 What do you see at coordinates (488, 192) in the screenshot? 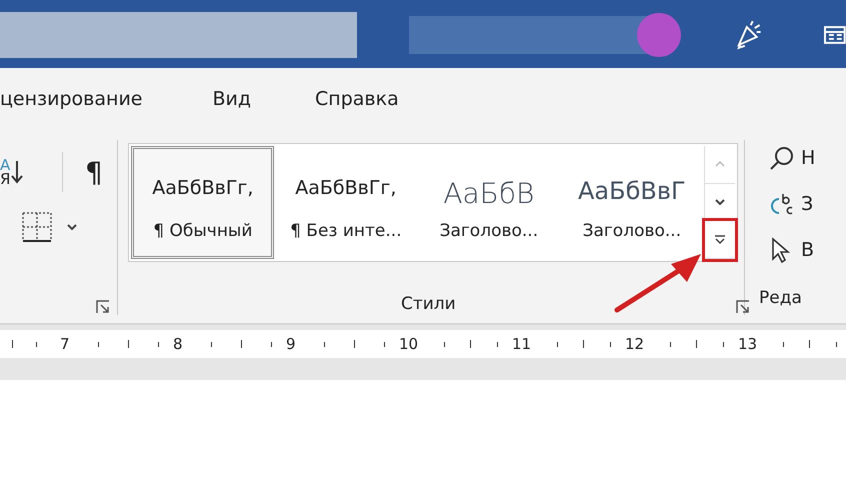
I see `style-preview-text: АаБбВ` at bounding box center [488, 192].